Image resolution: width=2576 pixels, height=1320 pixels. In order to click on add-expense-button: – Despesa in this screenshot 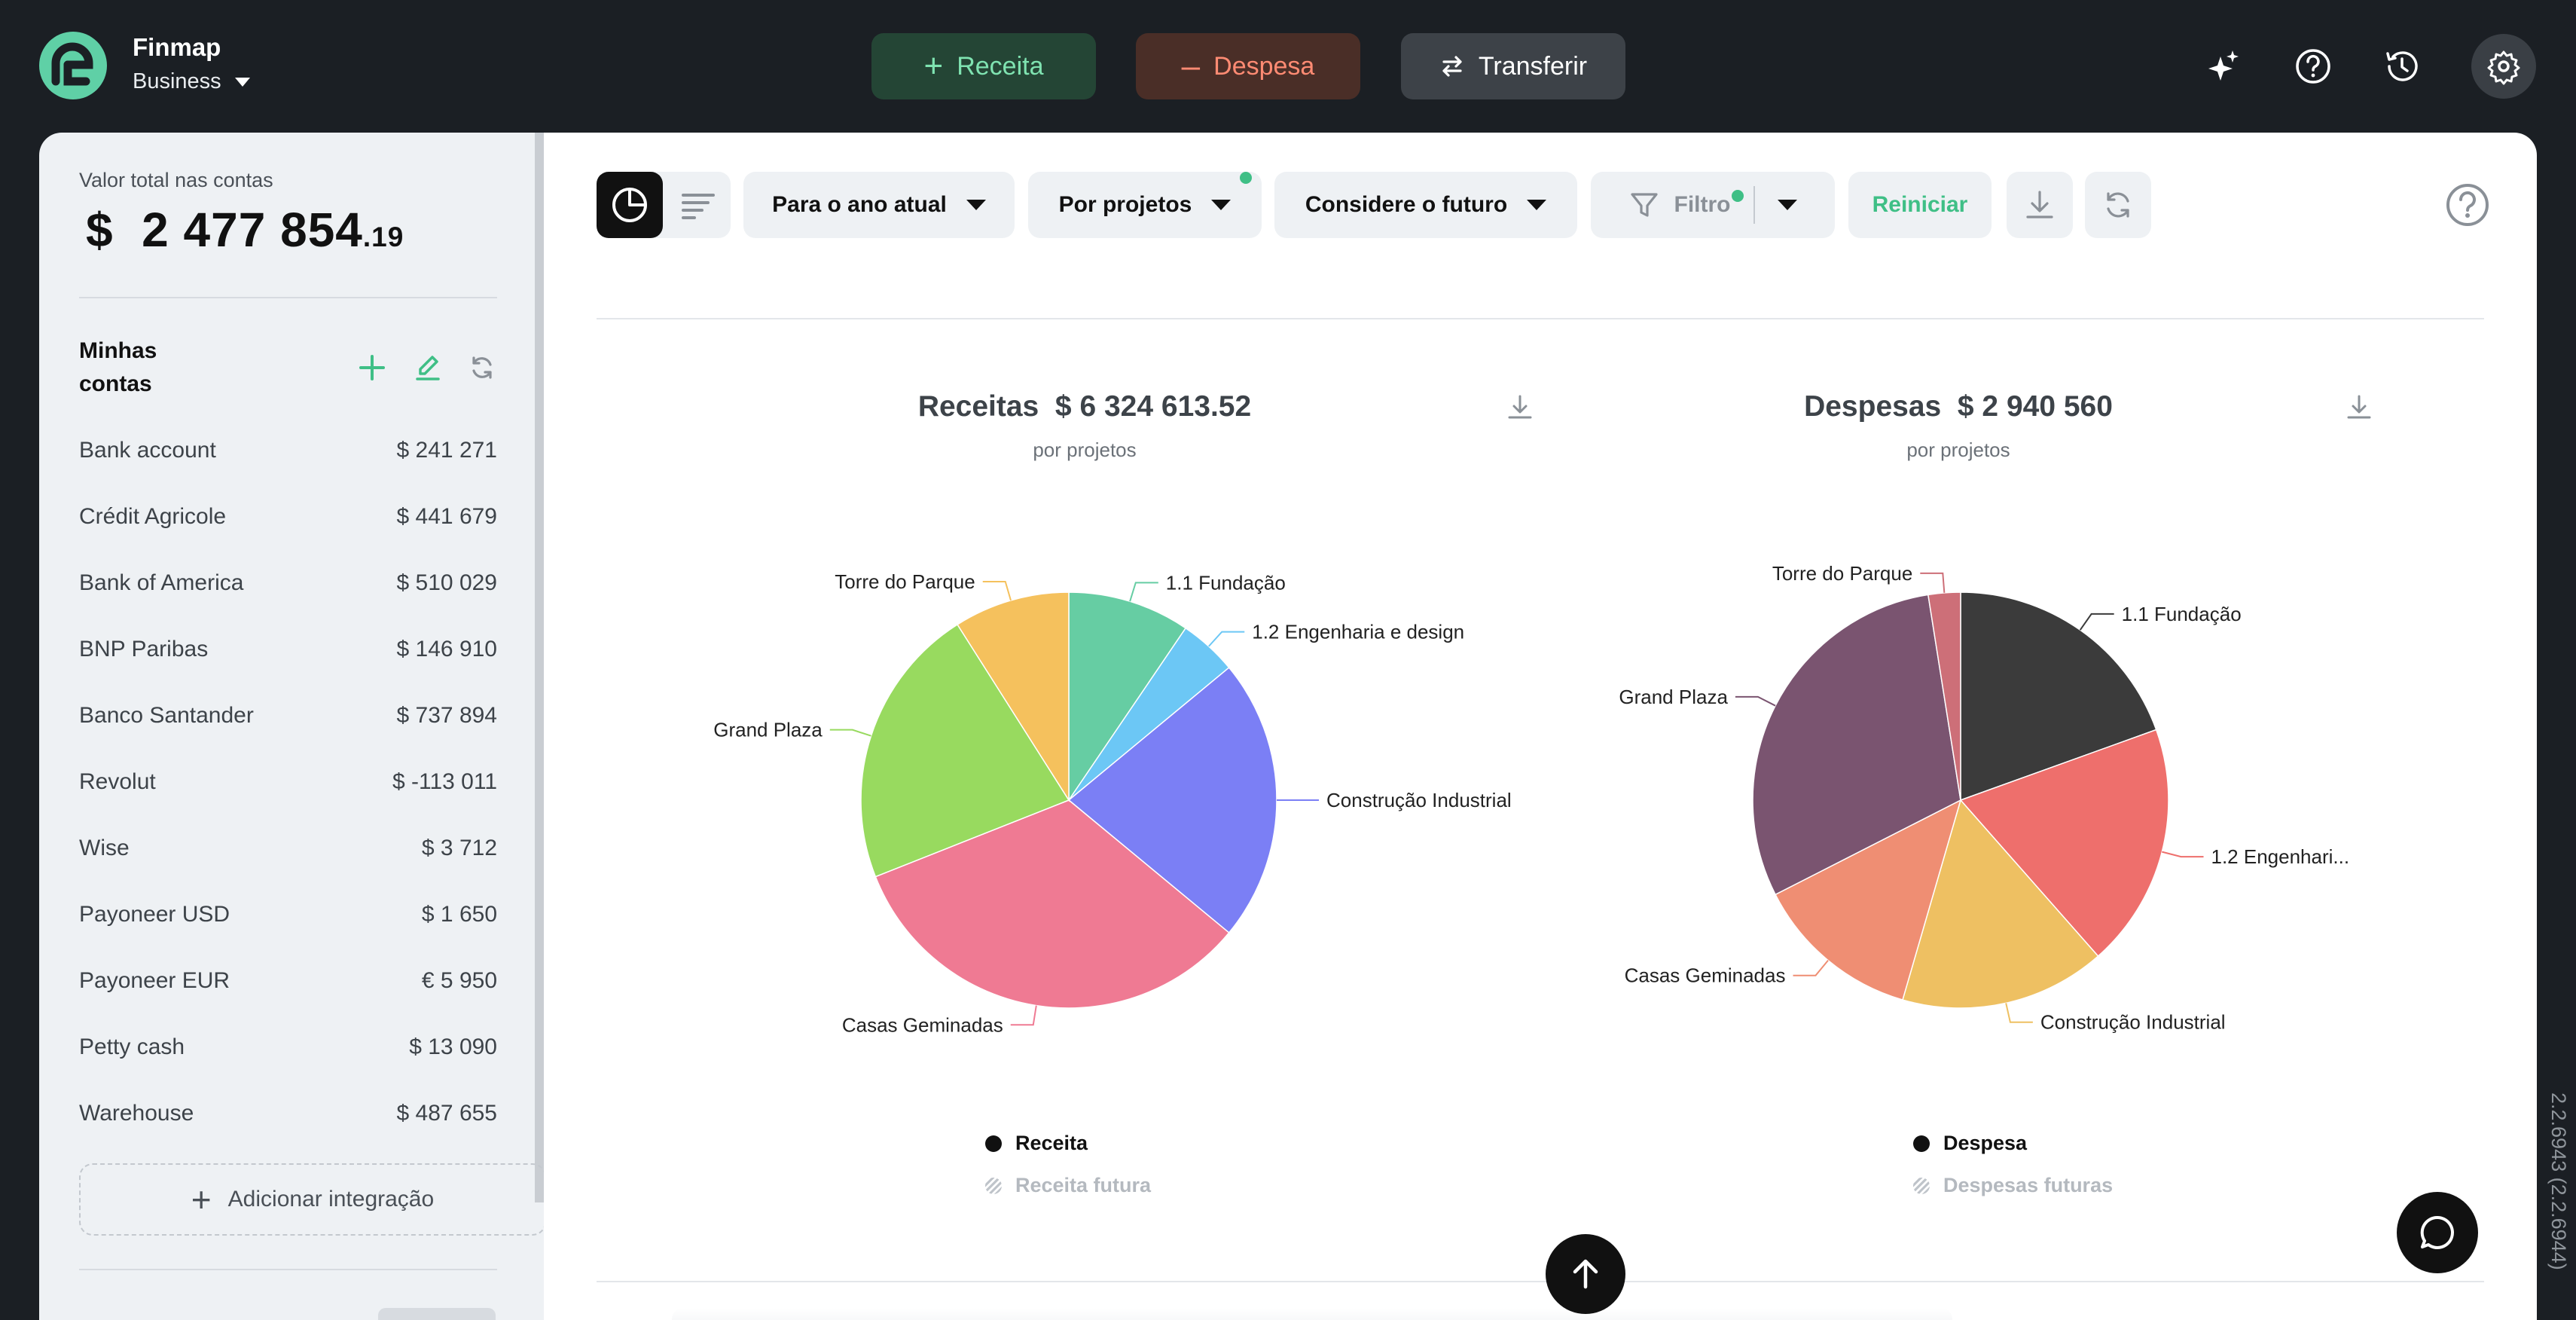, I will do `click(1248, 66)`.